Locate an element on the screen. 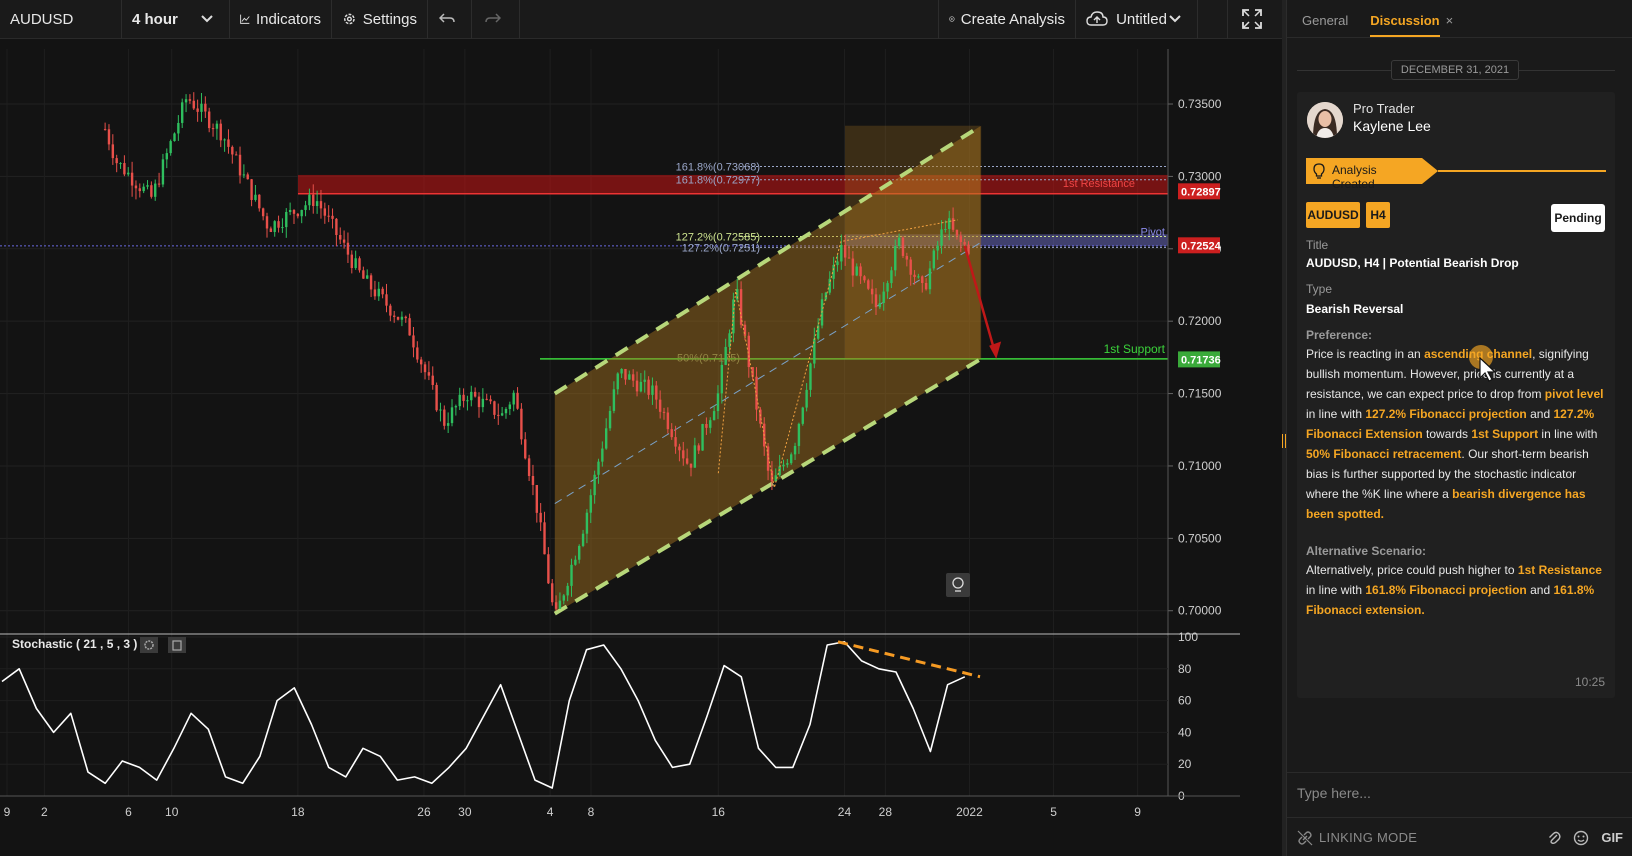 The height and width of the screenshot is (856, 1632). time-tick-label: 8 is located at coordinates (591, 812).